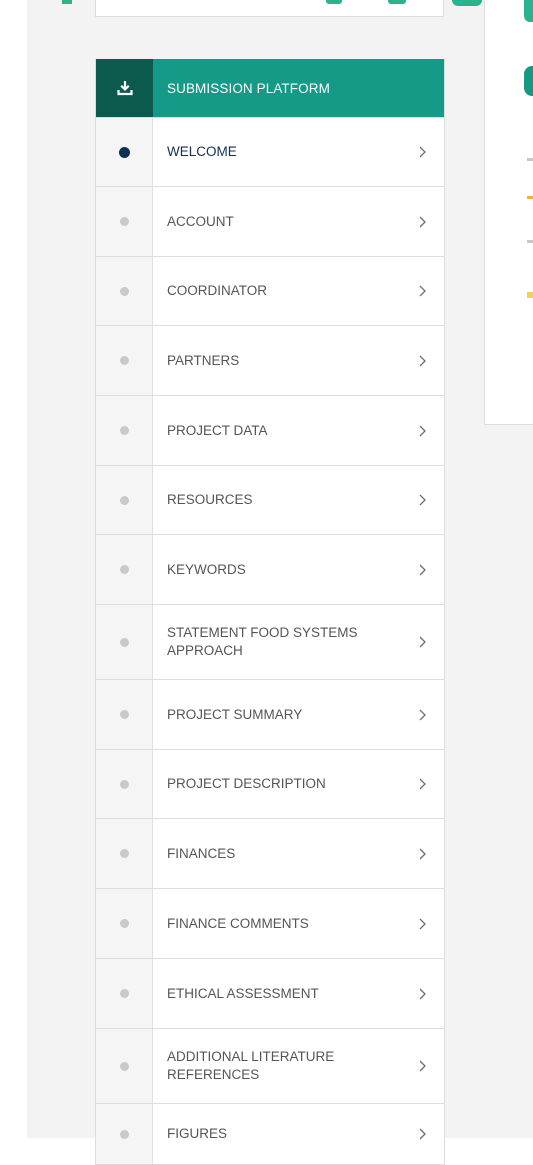  Describe the element at coordinates (298, 853) in the screenshot. I see `sidebar-item-body: FINANCES` at that location.